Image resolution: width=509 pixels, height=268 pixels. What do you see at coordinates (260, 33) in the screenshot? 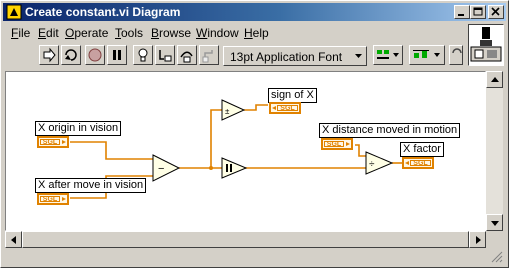
I see `menu-label-rest: elp` at bounding box center [260, 33].